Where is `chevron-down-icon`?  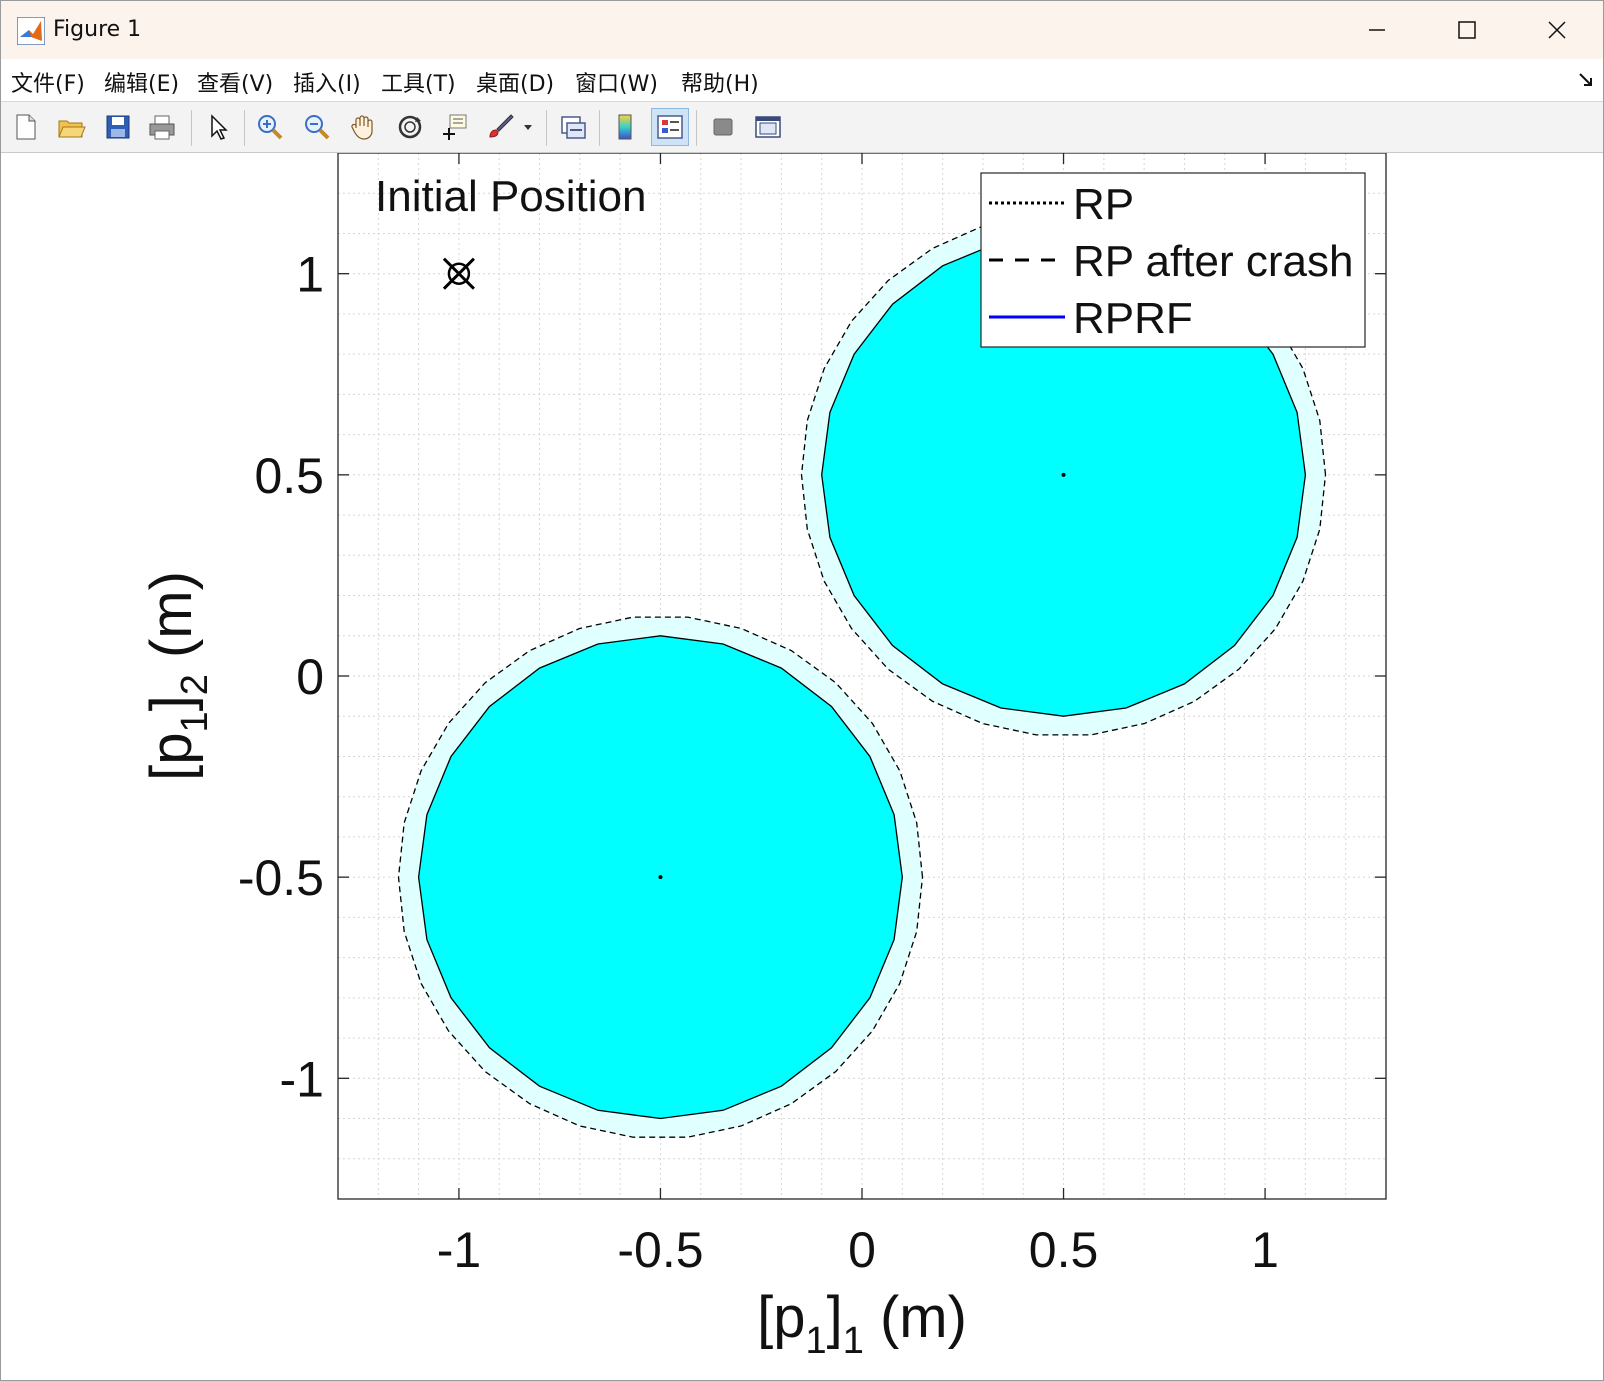 chevron-down-icon is located at coordinates (528, 127).